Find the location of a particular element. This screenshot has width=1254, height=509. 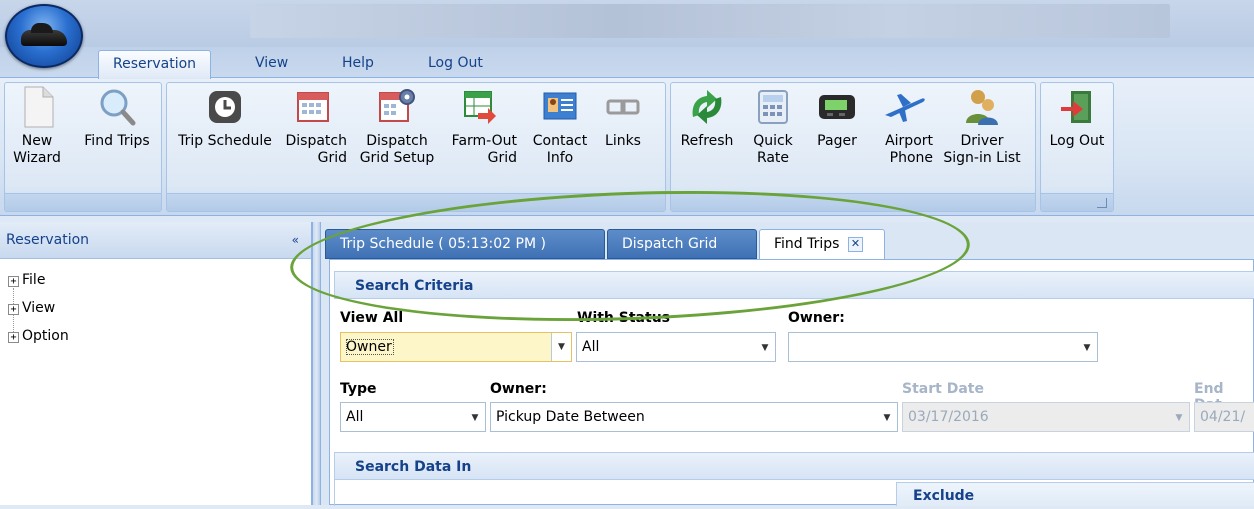

application-menu-button is located at coordinates (44, 36).